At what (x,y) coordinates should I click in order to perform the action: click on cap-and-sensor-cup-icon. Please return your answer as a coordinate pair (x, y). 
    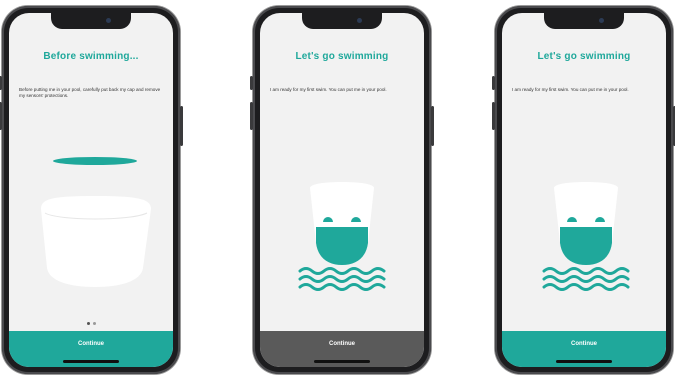
    Looking at the image, I should click on (96, 222).